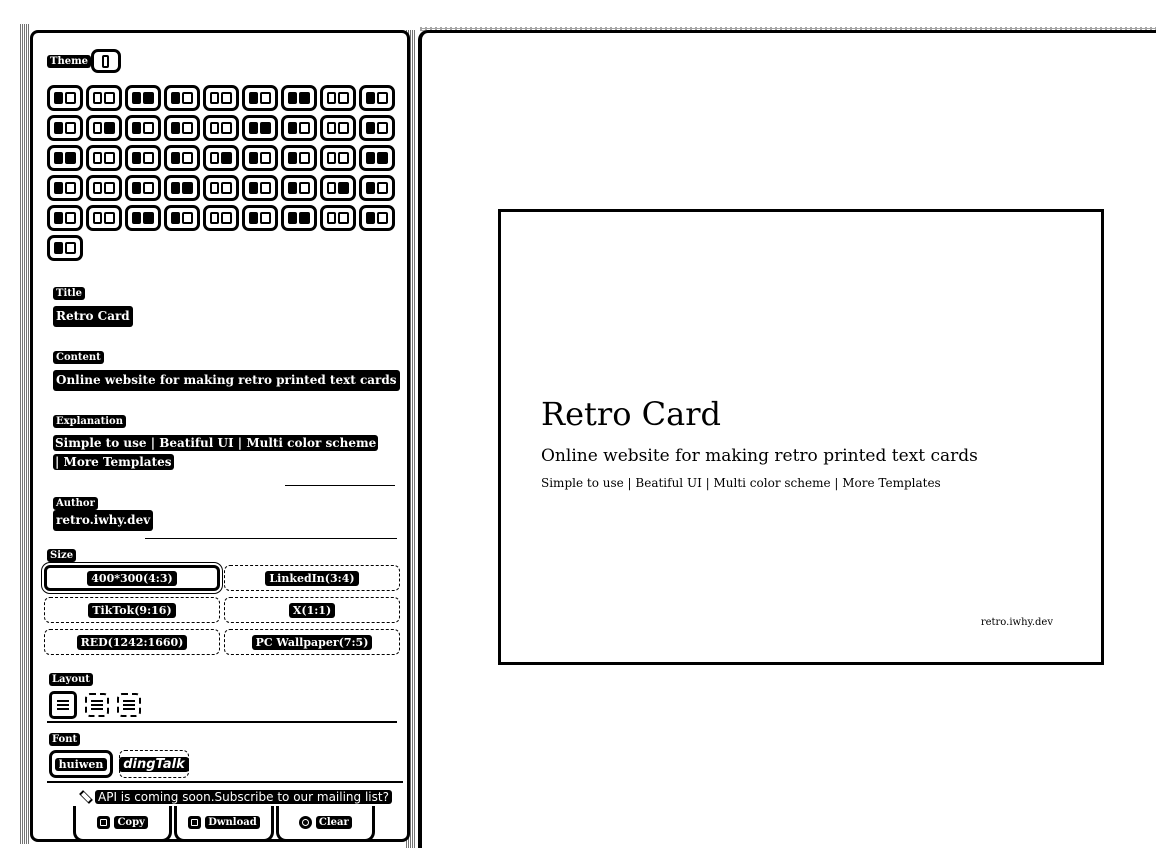 This screenshot has height=859, width=1156. I want to click on theme-grid, so click(227, 173).